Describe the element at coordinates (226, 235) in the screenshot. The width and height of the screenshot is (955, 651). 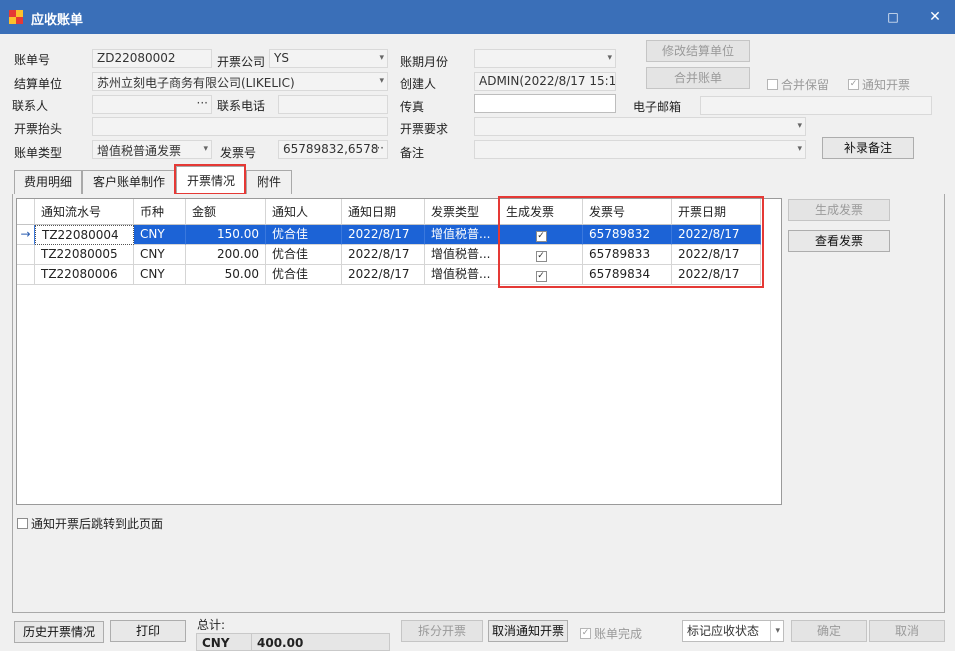
I see `cell-amount: 150.00` at that location.